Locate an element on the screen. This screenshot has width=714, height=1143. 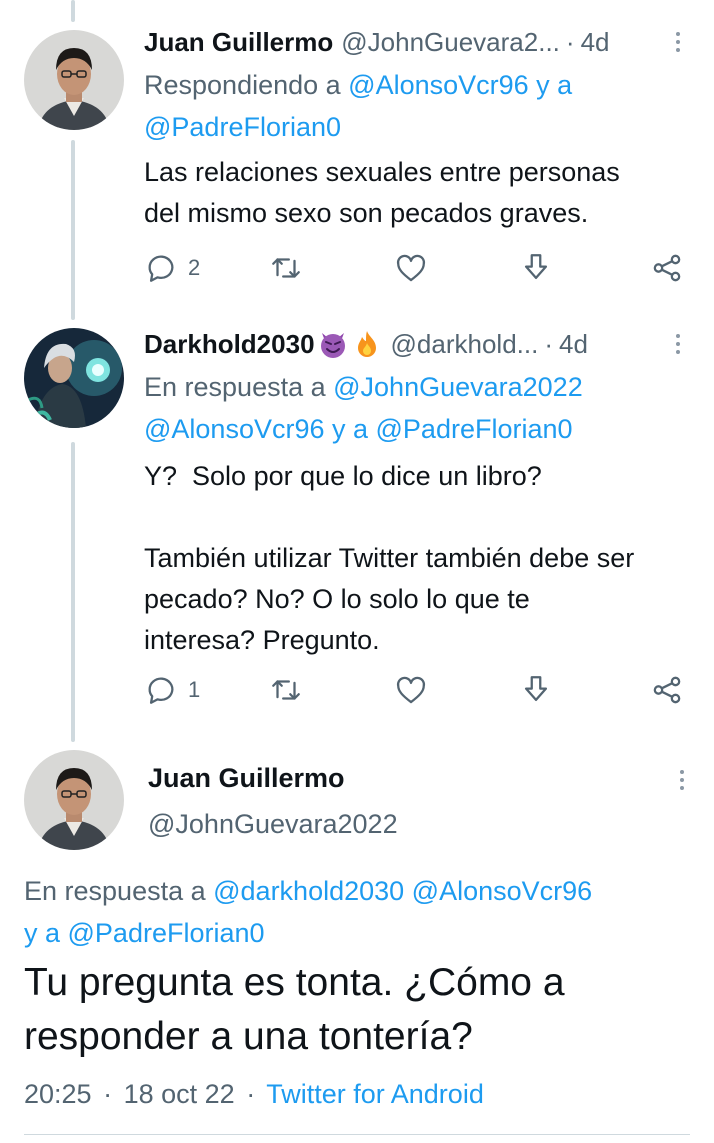
tweet-header: Juan Guillermo @JohnGuevara2... · 4d is located at coordinates (417, 42).